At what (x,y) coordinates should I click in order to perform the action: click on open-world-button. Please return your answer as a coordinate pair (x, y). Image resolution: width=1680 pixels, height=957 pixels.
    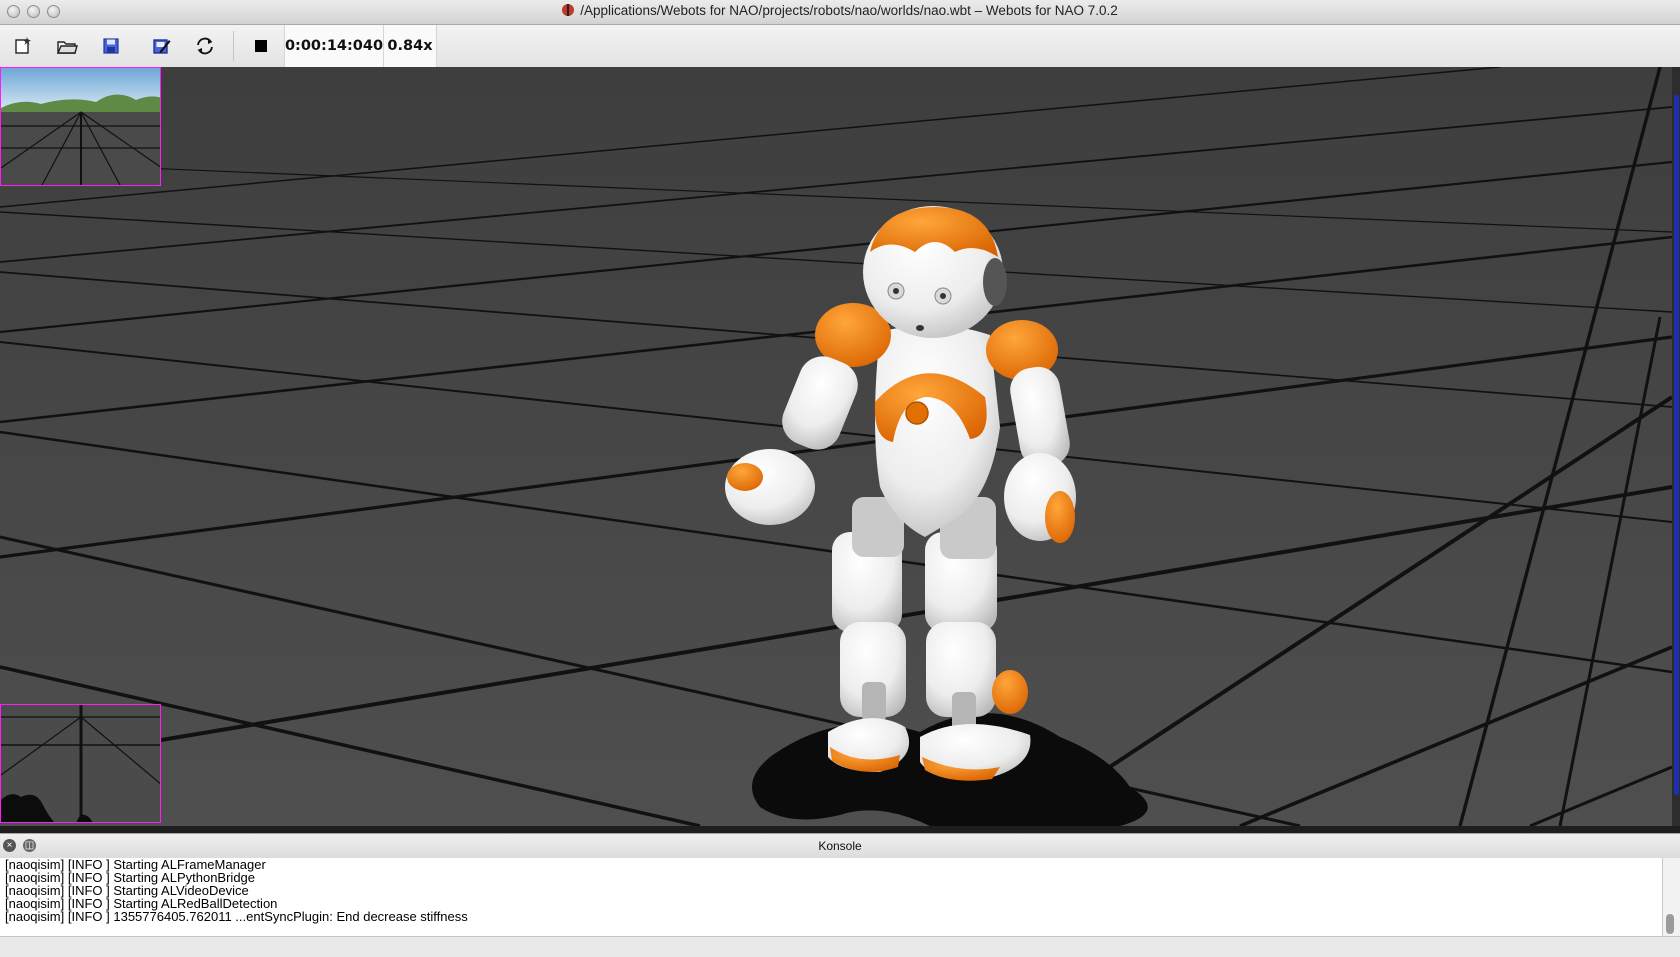
    Looking at the image, I should click on (67, 46).